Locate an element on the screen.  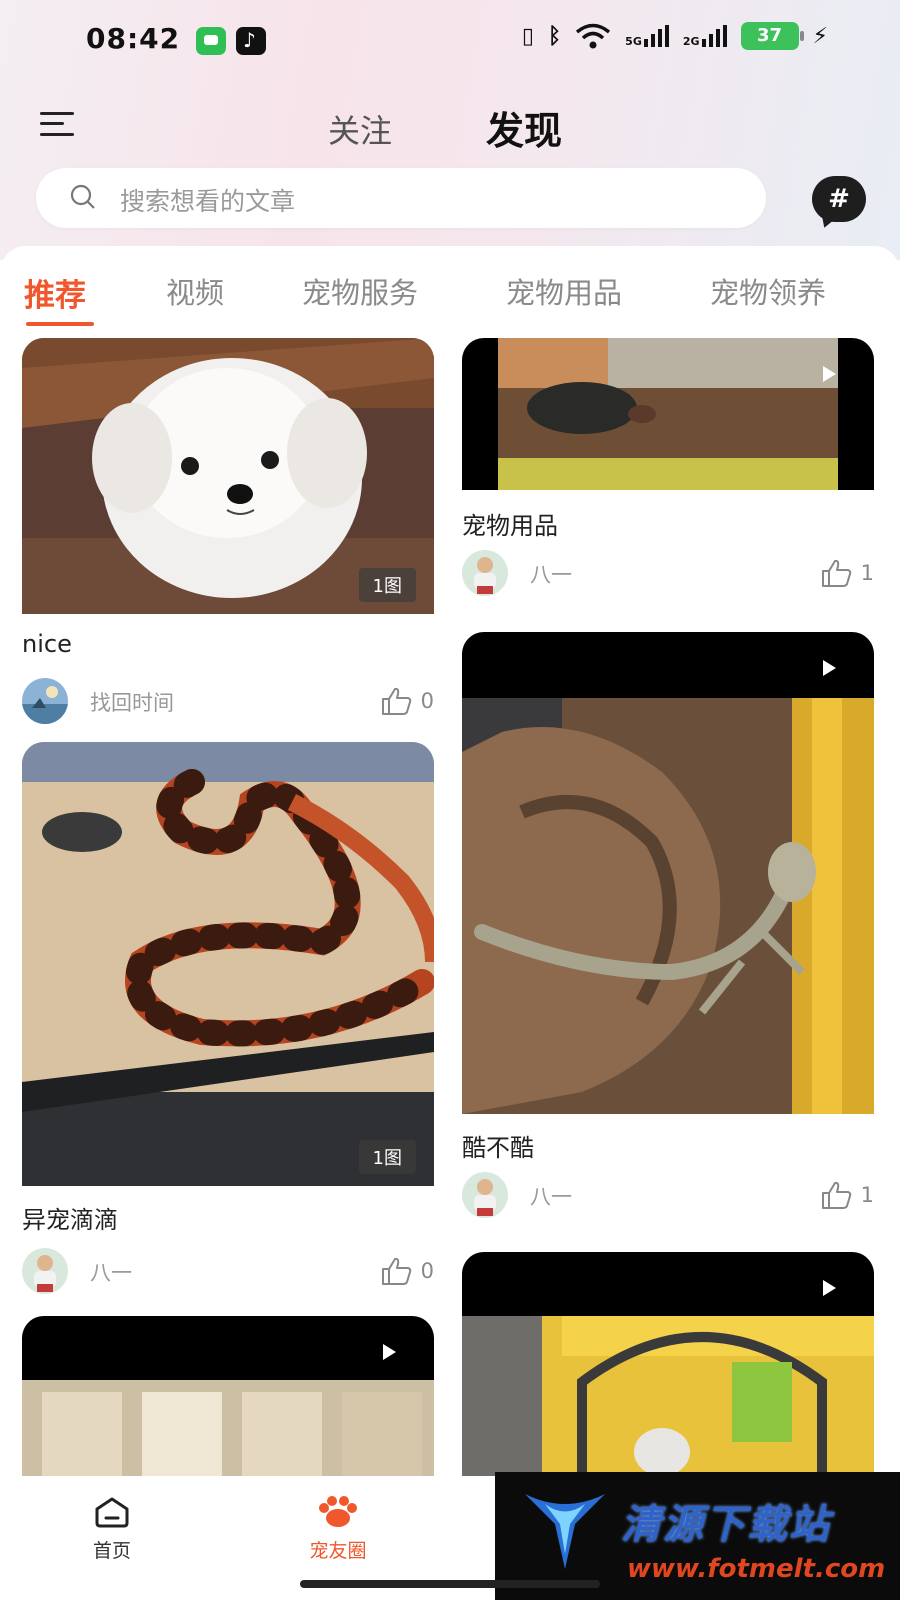
tab-discover: 发现 is located at coordinates (524, 127).